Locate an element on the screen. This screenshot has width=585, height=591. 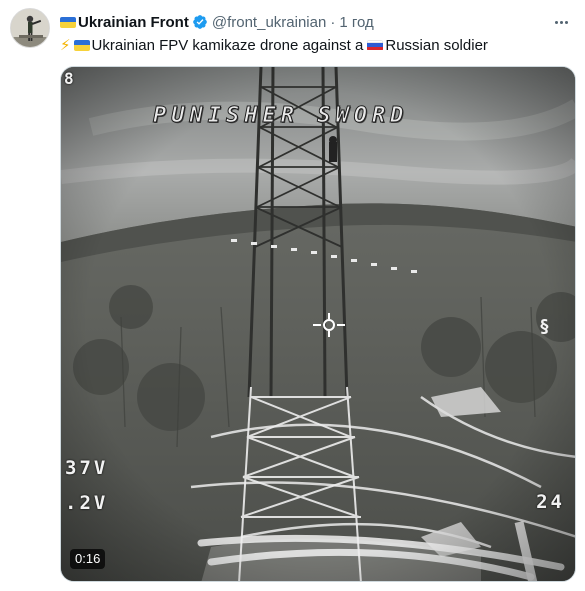
account-handle: @front_ukrainian is located at coordinates (269, 22).